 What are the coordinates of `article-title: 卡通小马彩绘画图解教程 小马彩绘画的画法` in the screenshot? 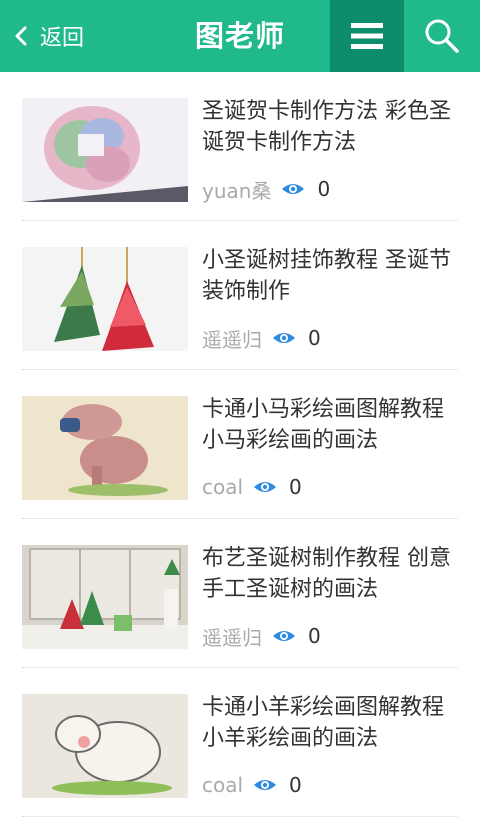 It's located at (330, 425).